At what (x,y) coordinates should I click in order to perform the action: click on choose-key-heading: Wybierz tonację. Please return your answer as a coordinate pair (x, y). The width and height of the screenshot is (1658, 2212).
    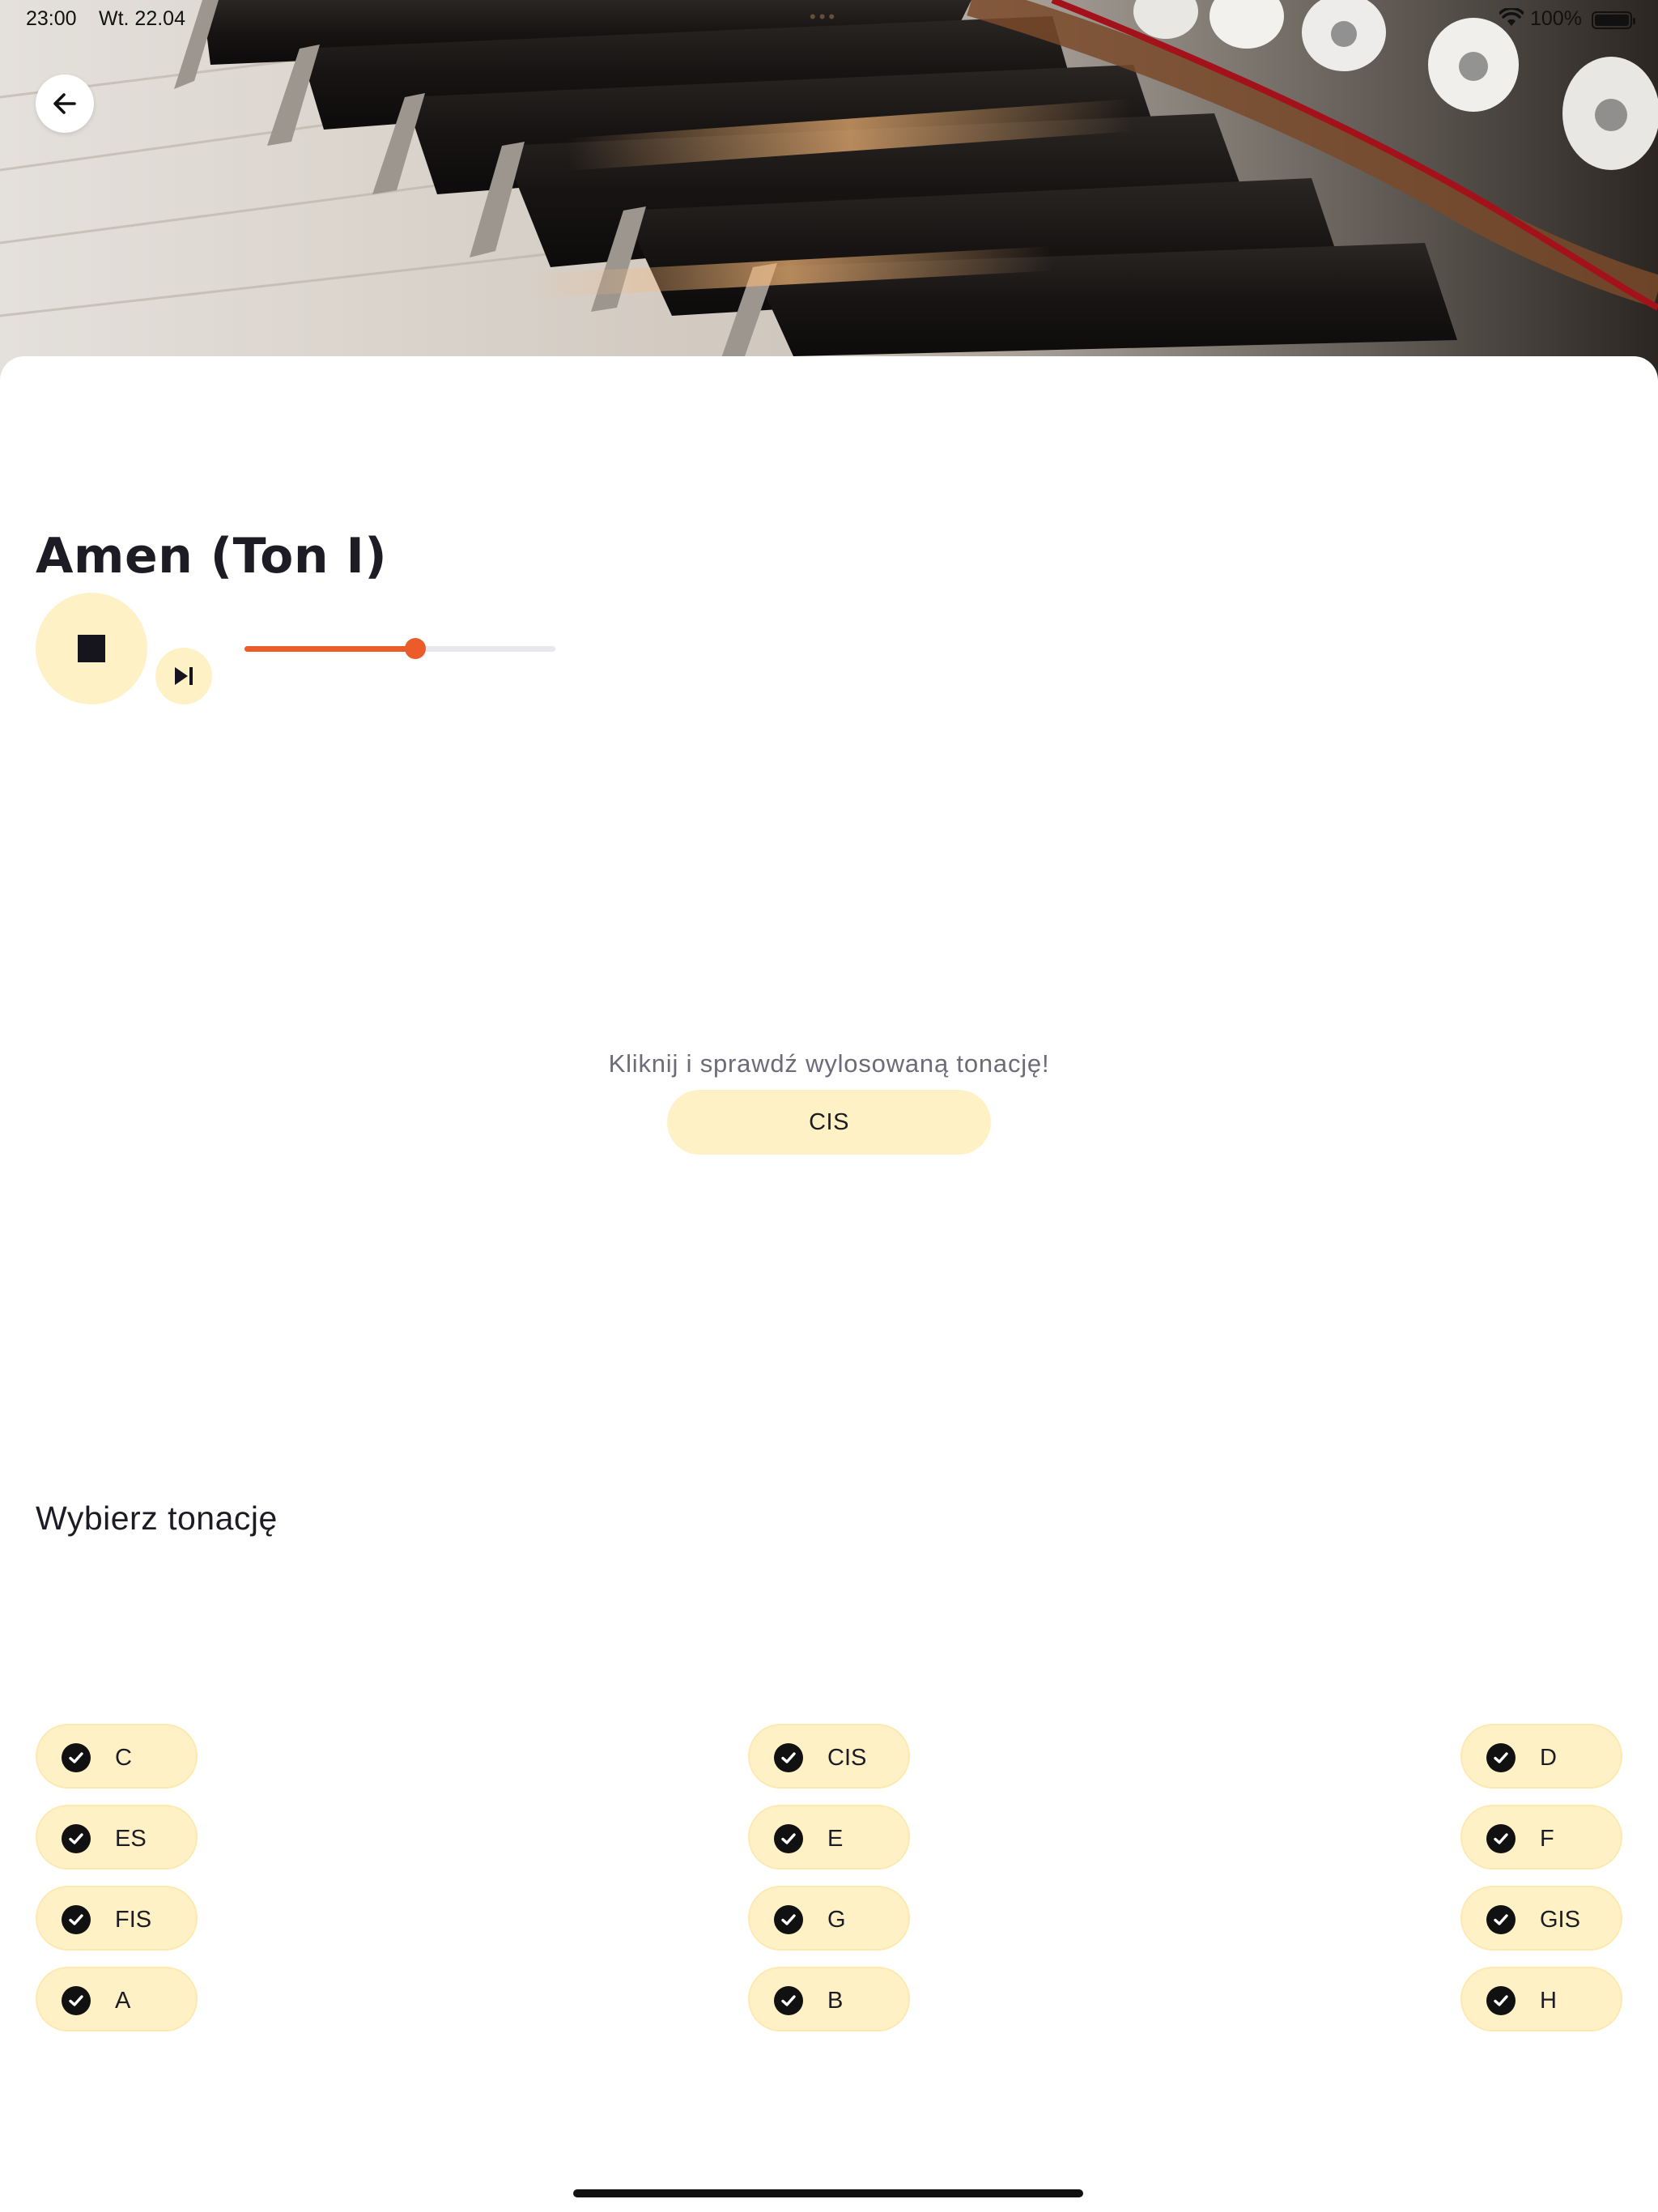
    Looking at the image, I should click on (157, 1518).